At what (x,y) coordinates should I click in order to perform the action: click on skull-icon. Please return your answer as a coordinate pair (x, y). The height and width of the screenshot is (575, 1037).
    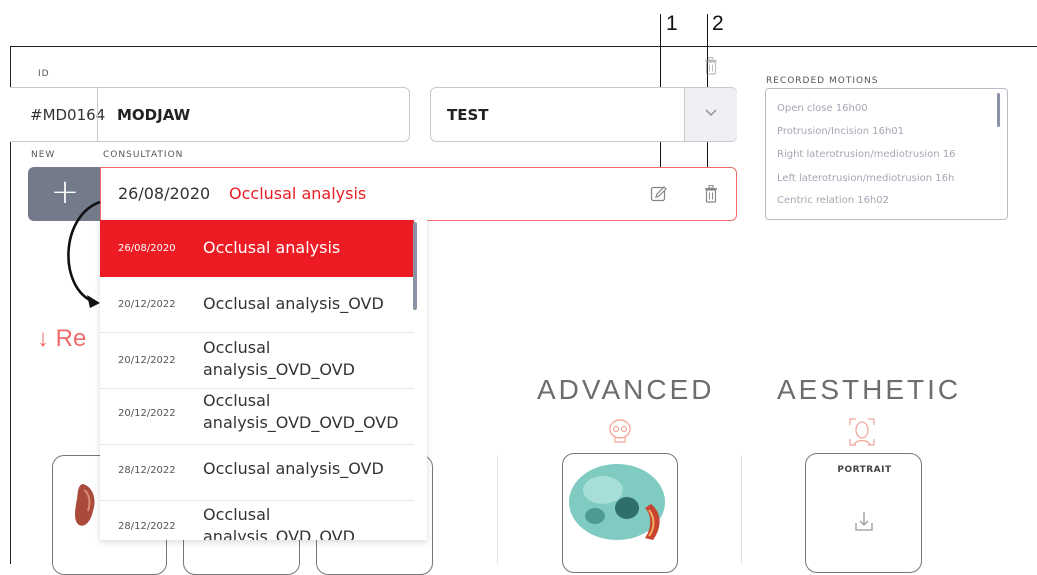
    Looking at the image, I should click on (620, 431).